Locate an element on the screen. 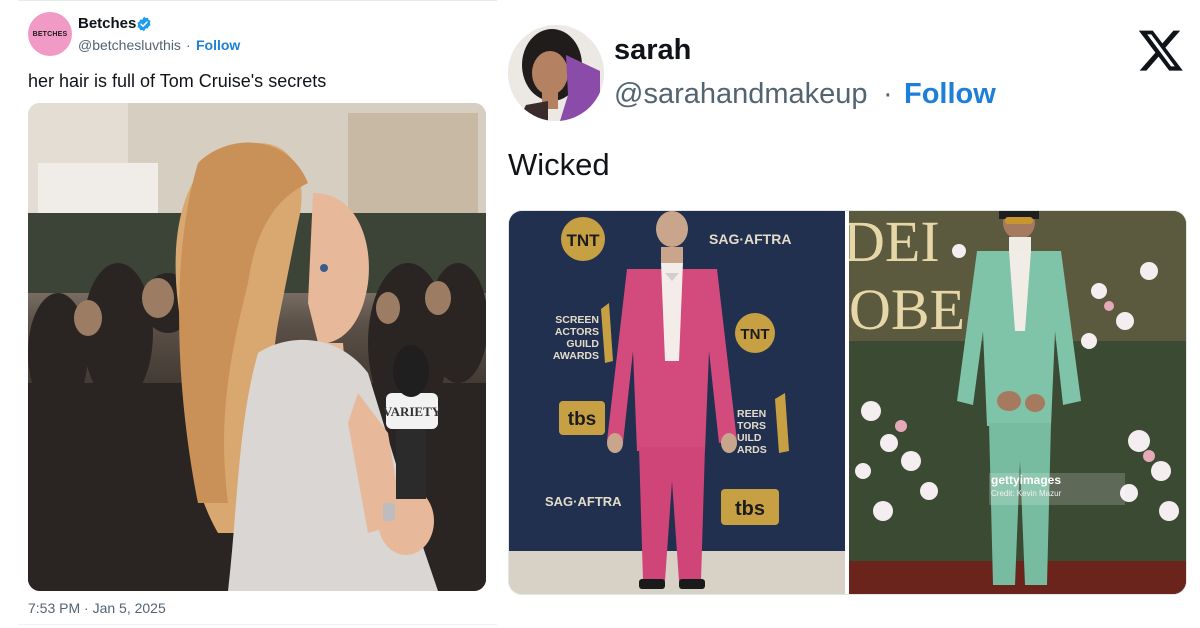  verified-badge-icon is located at coordinates (144, 24).